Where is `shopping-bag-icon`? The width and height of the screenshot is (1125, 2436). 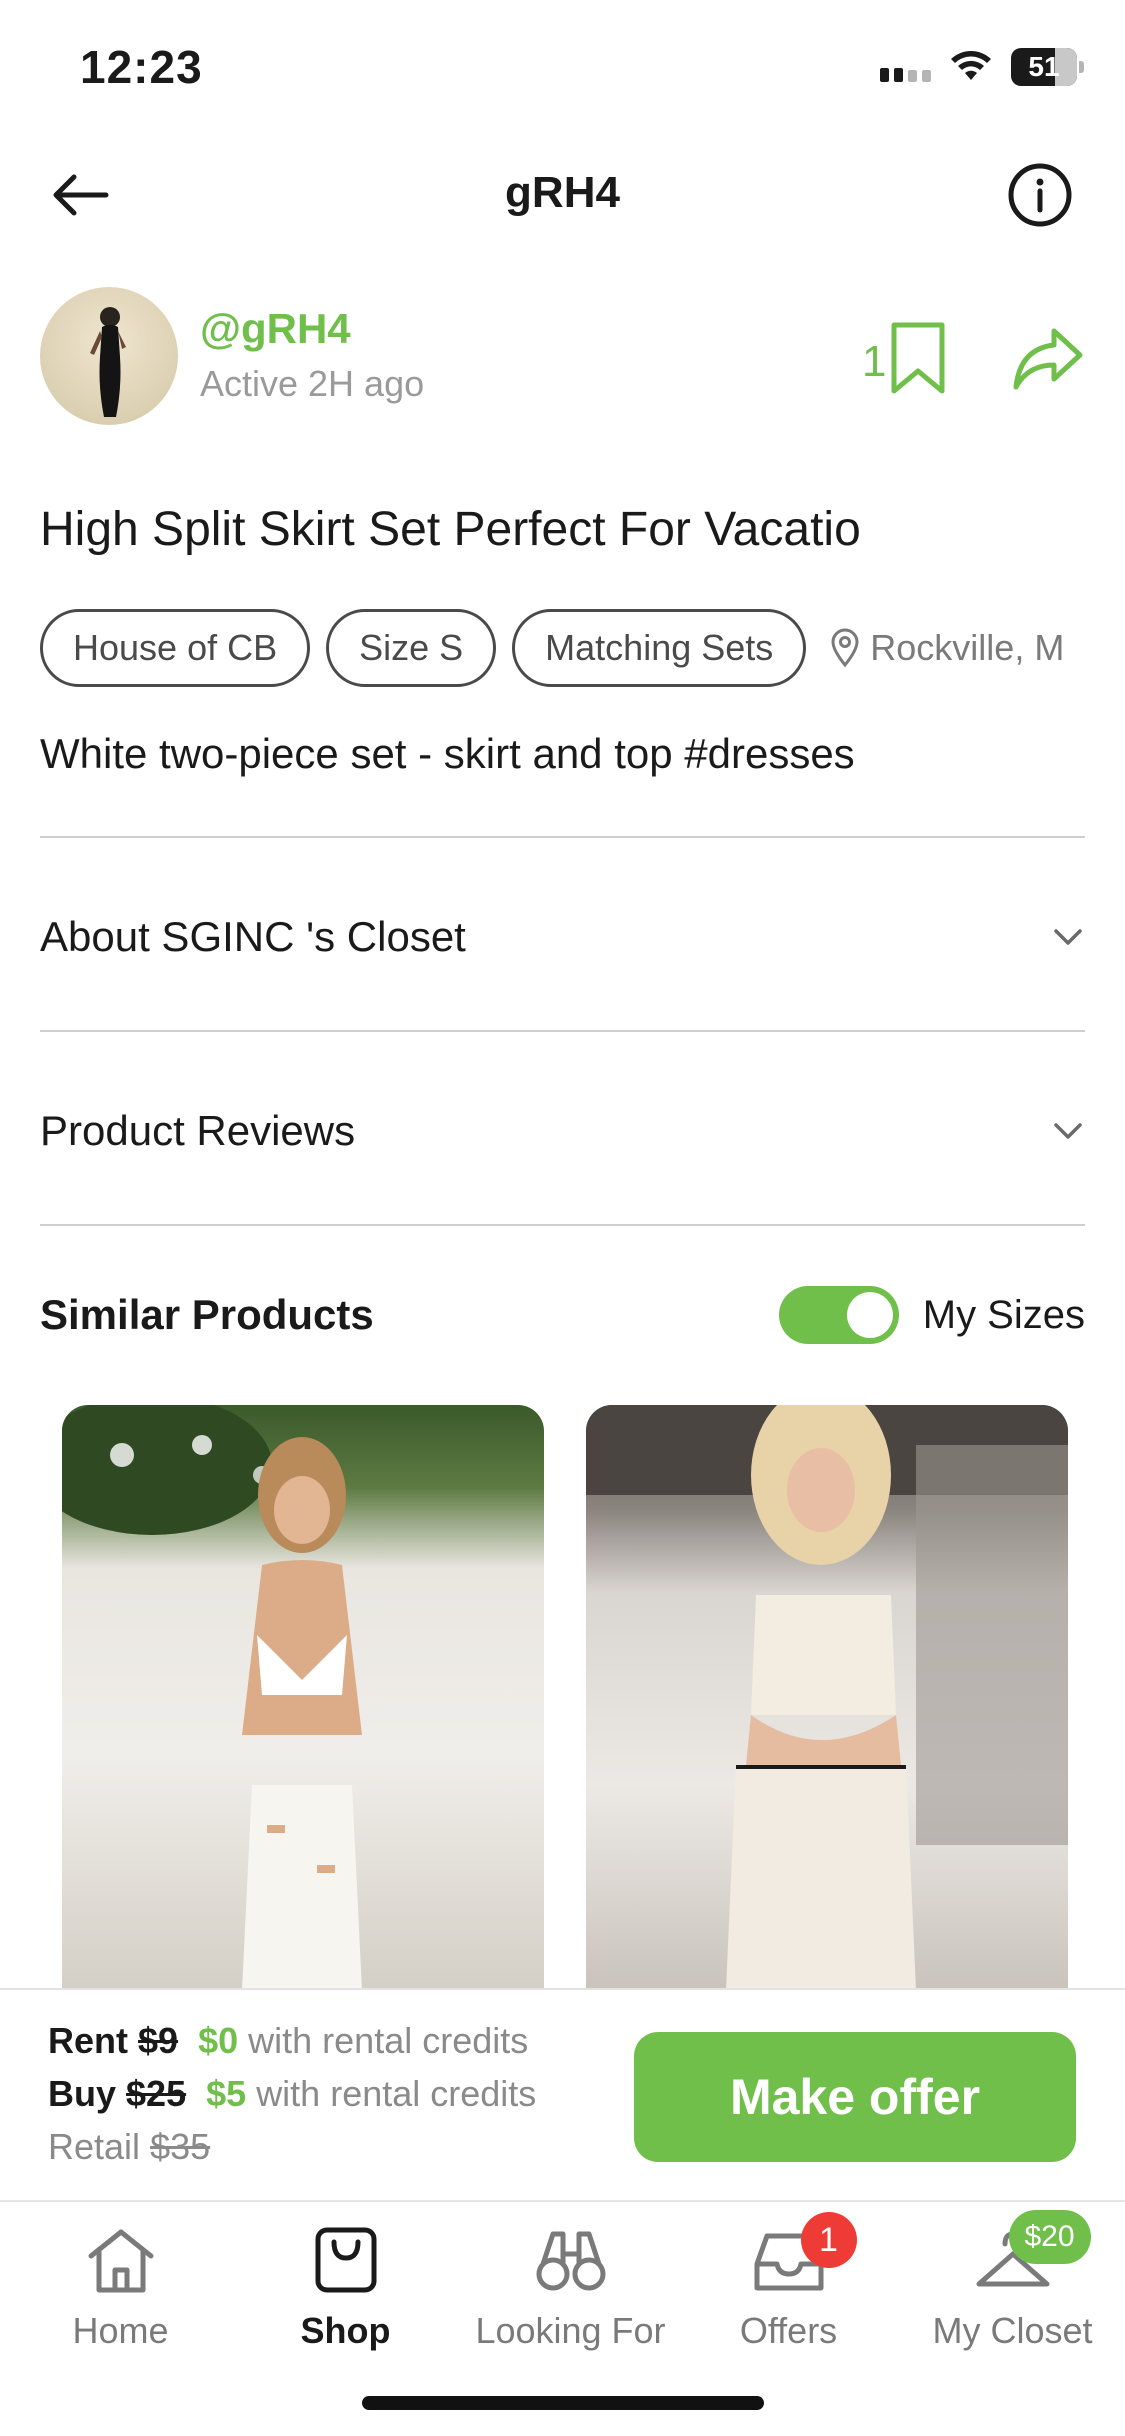 shopping-bag-icon is located at coordinates (346, 2260).